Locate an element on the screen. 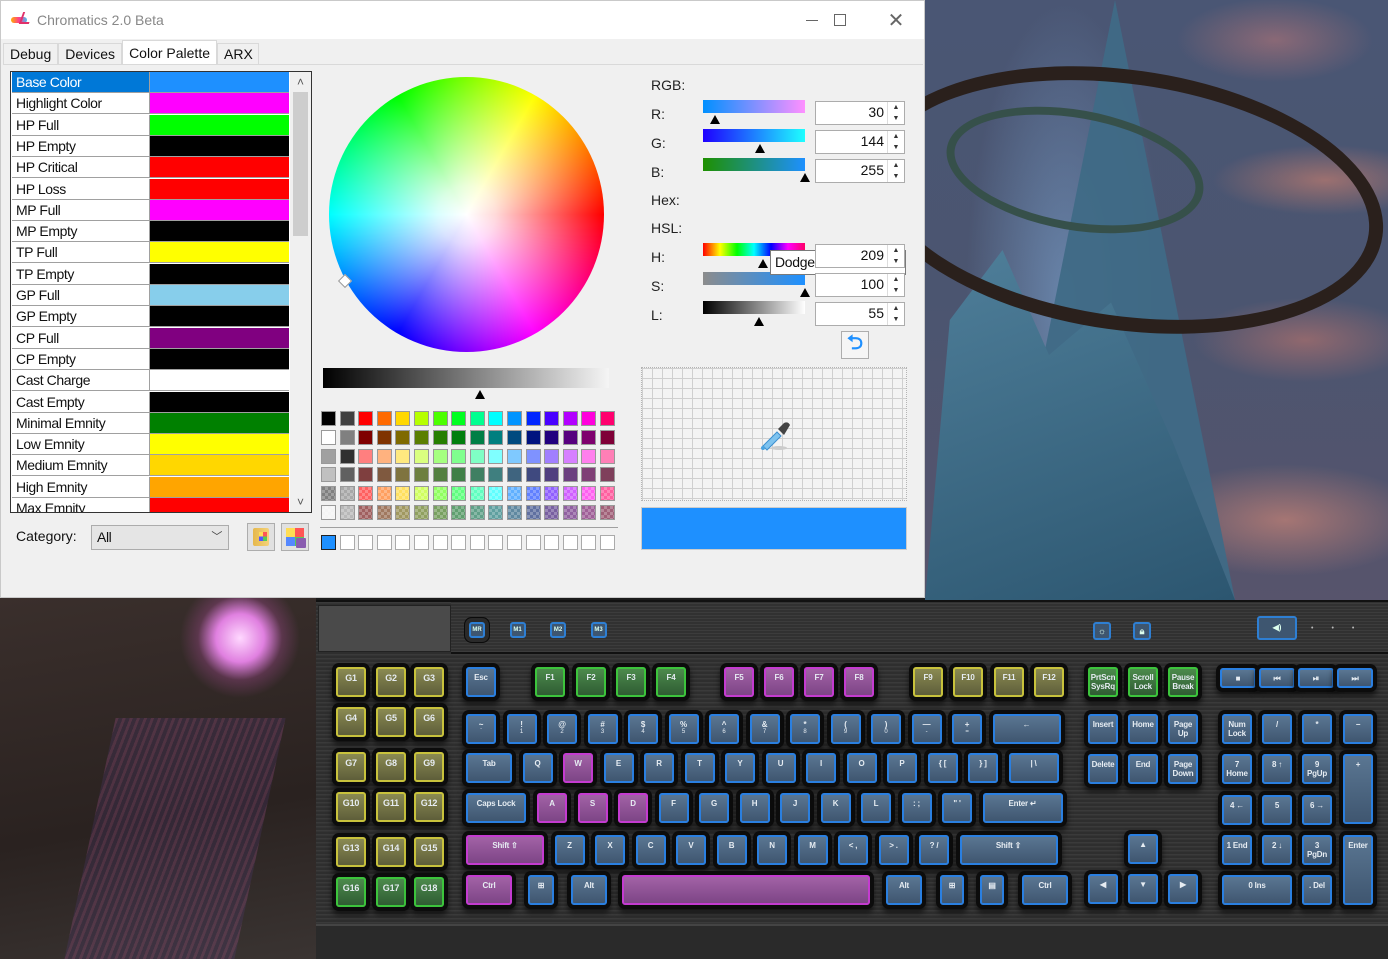  key-mod: Ctrl is located at coordinates (489, 890).